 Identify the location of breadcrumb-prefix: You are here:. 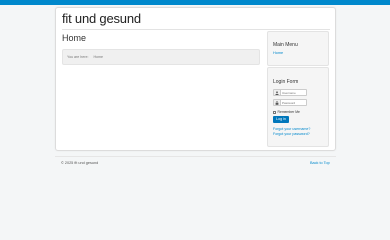
(78, 57).